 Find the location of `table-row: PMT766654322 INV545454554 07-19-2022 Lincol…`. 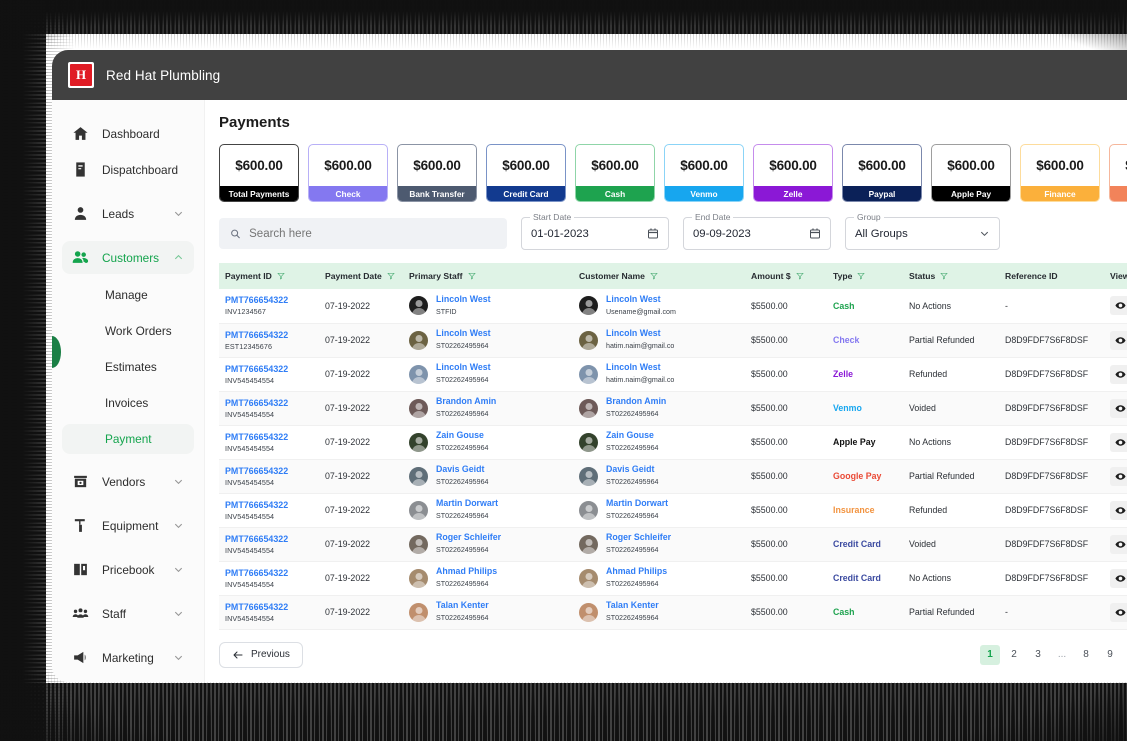

table-row: PMT766654322 INV545454554 07-19-2022 Lincol… is located at coordinates (673, 374).